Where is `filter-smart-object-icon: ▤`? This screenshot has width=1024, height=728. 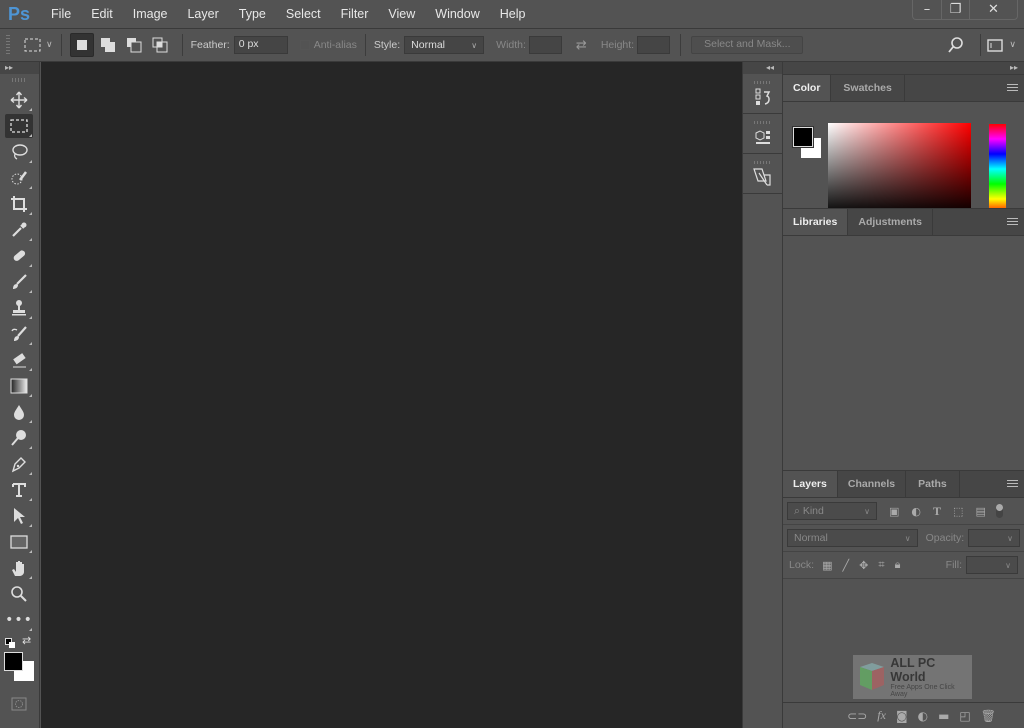 filter-smart-object-icon: ▤ is located at coordinates (980, 511).